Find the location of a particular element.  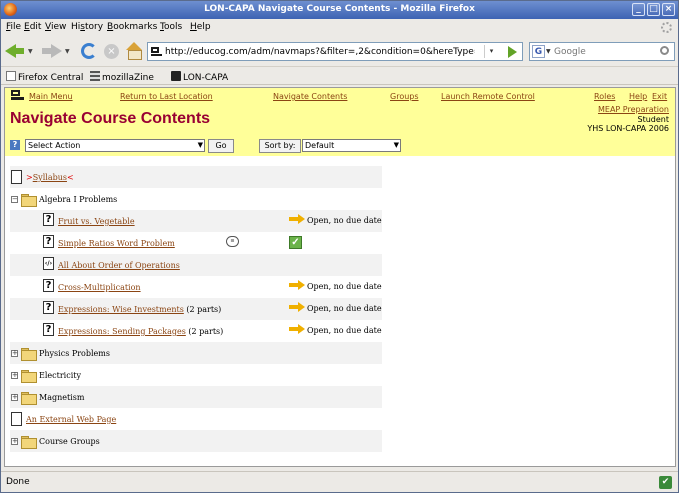

return-to-last-location-link: Return to Last Location is located at coordinates (166, 96).